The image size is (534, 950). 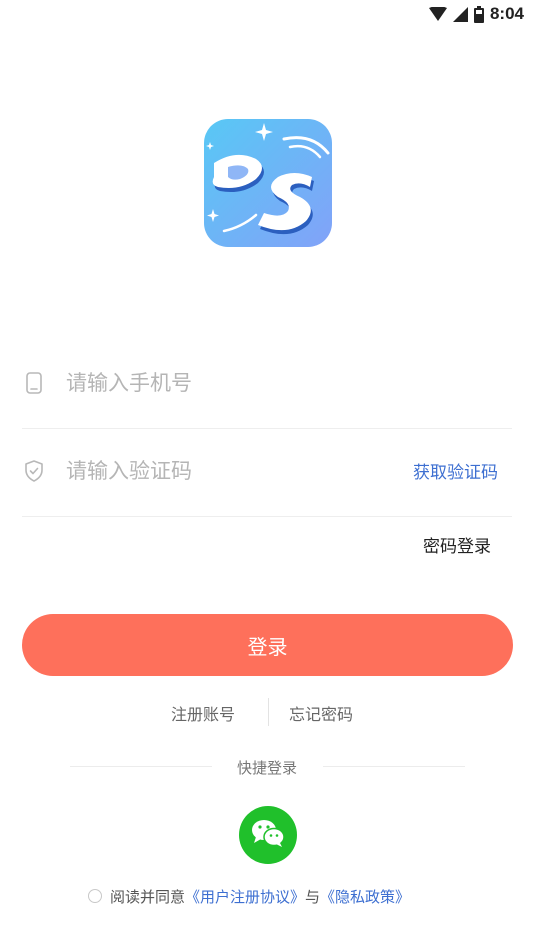 I want to click on wechat-icon, so click(x=268, y=835).